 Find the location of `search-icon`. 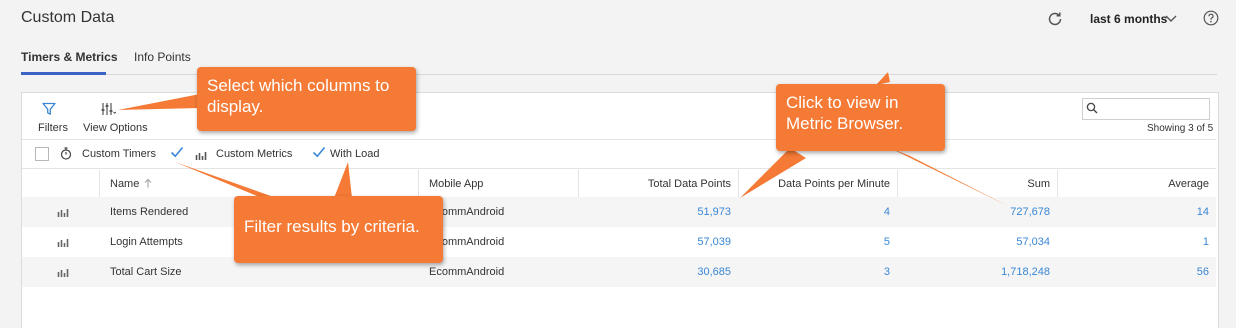

search-icon is located at coordinates (1092, 108).